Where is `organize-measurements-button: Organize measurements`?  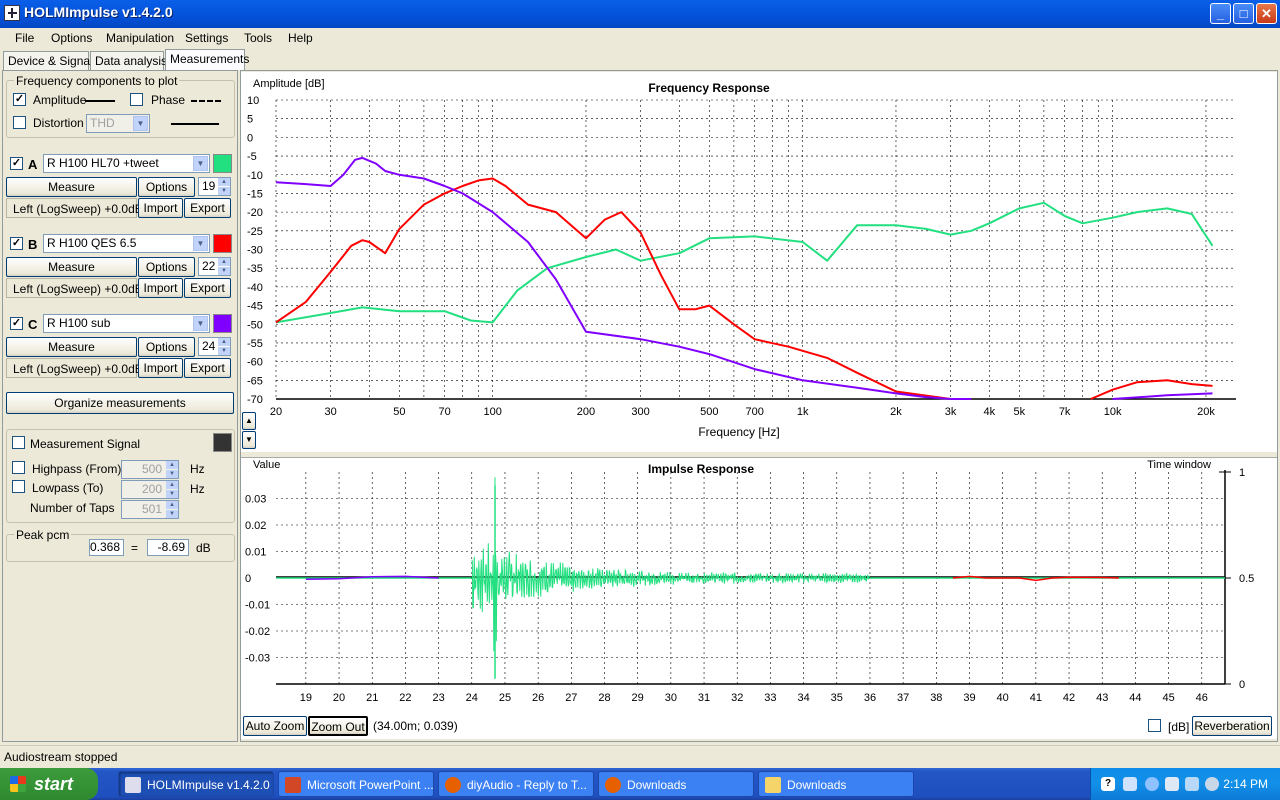 organize-measurements-button: Organize measurements is located at coordinates (120, 403).